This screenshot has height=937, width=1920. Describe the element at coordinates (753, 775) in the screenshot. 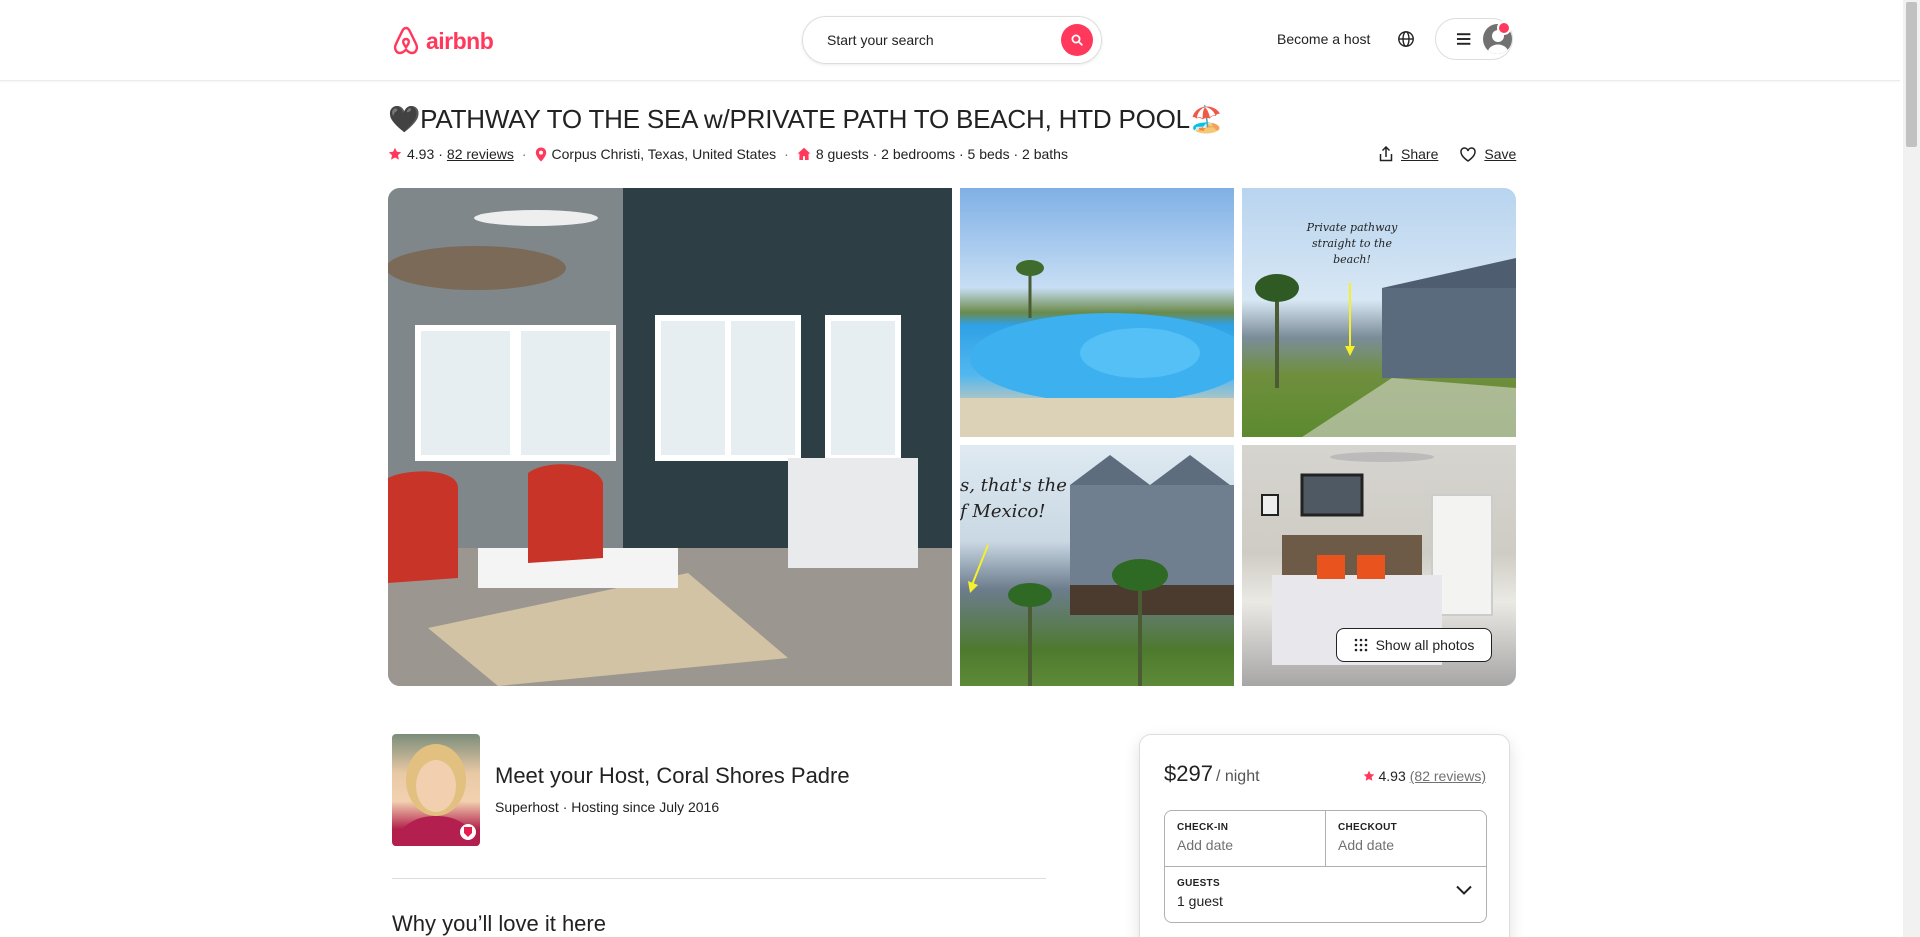

I see `host-name: Coral Shores Padre` at that location.